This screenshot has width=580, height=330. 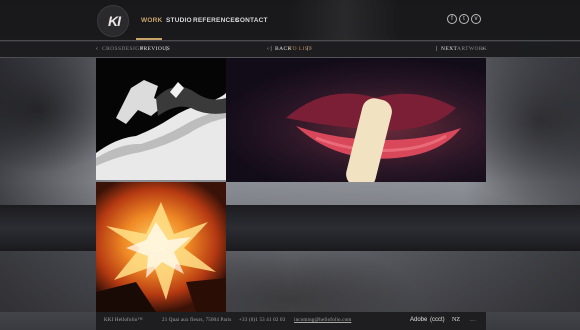 I want to click on footer-phone: +33 (0)1 53 41 02 03, so click(x=262, y=320).